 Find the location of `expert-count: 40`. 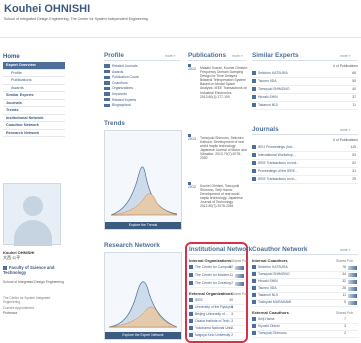

expert-count: 40 is located at coordinates (354, 89).